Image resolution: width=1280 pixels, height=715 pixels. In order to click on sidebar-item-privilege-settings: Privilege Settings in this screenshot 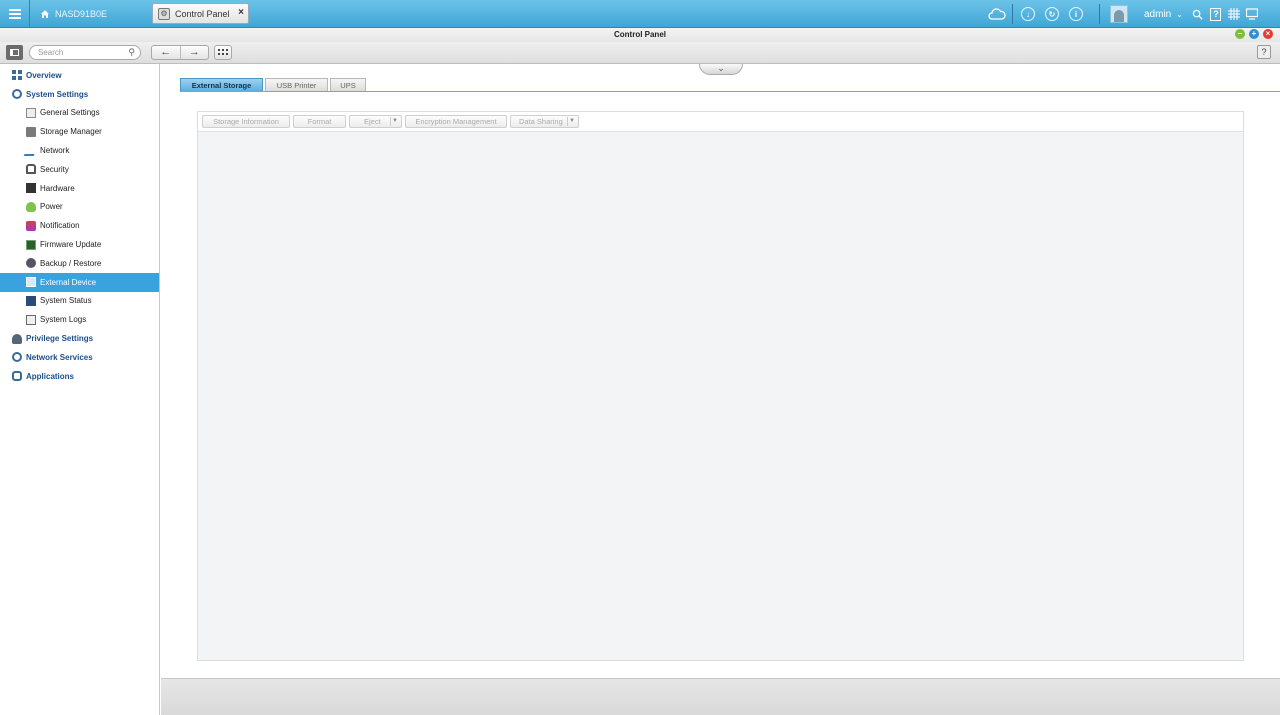, I will do `click(79, 338)`.